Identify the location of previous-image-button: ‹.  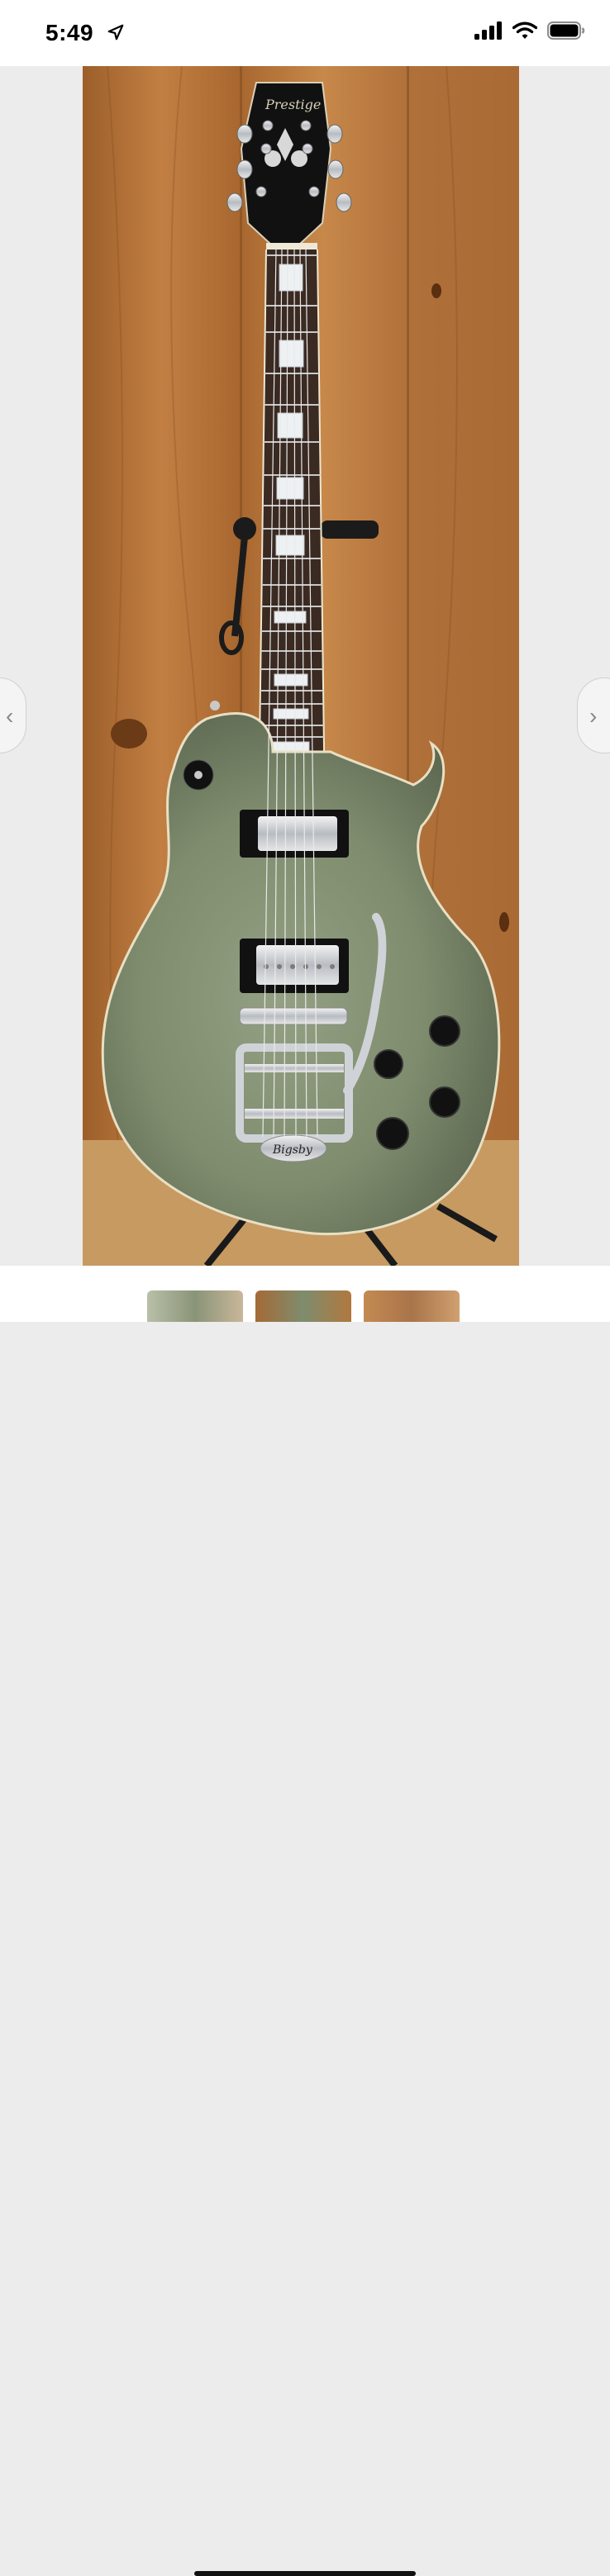
(13, 715).